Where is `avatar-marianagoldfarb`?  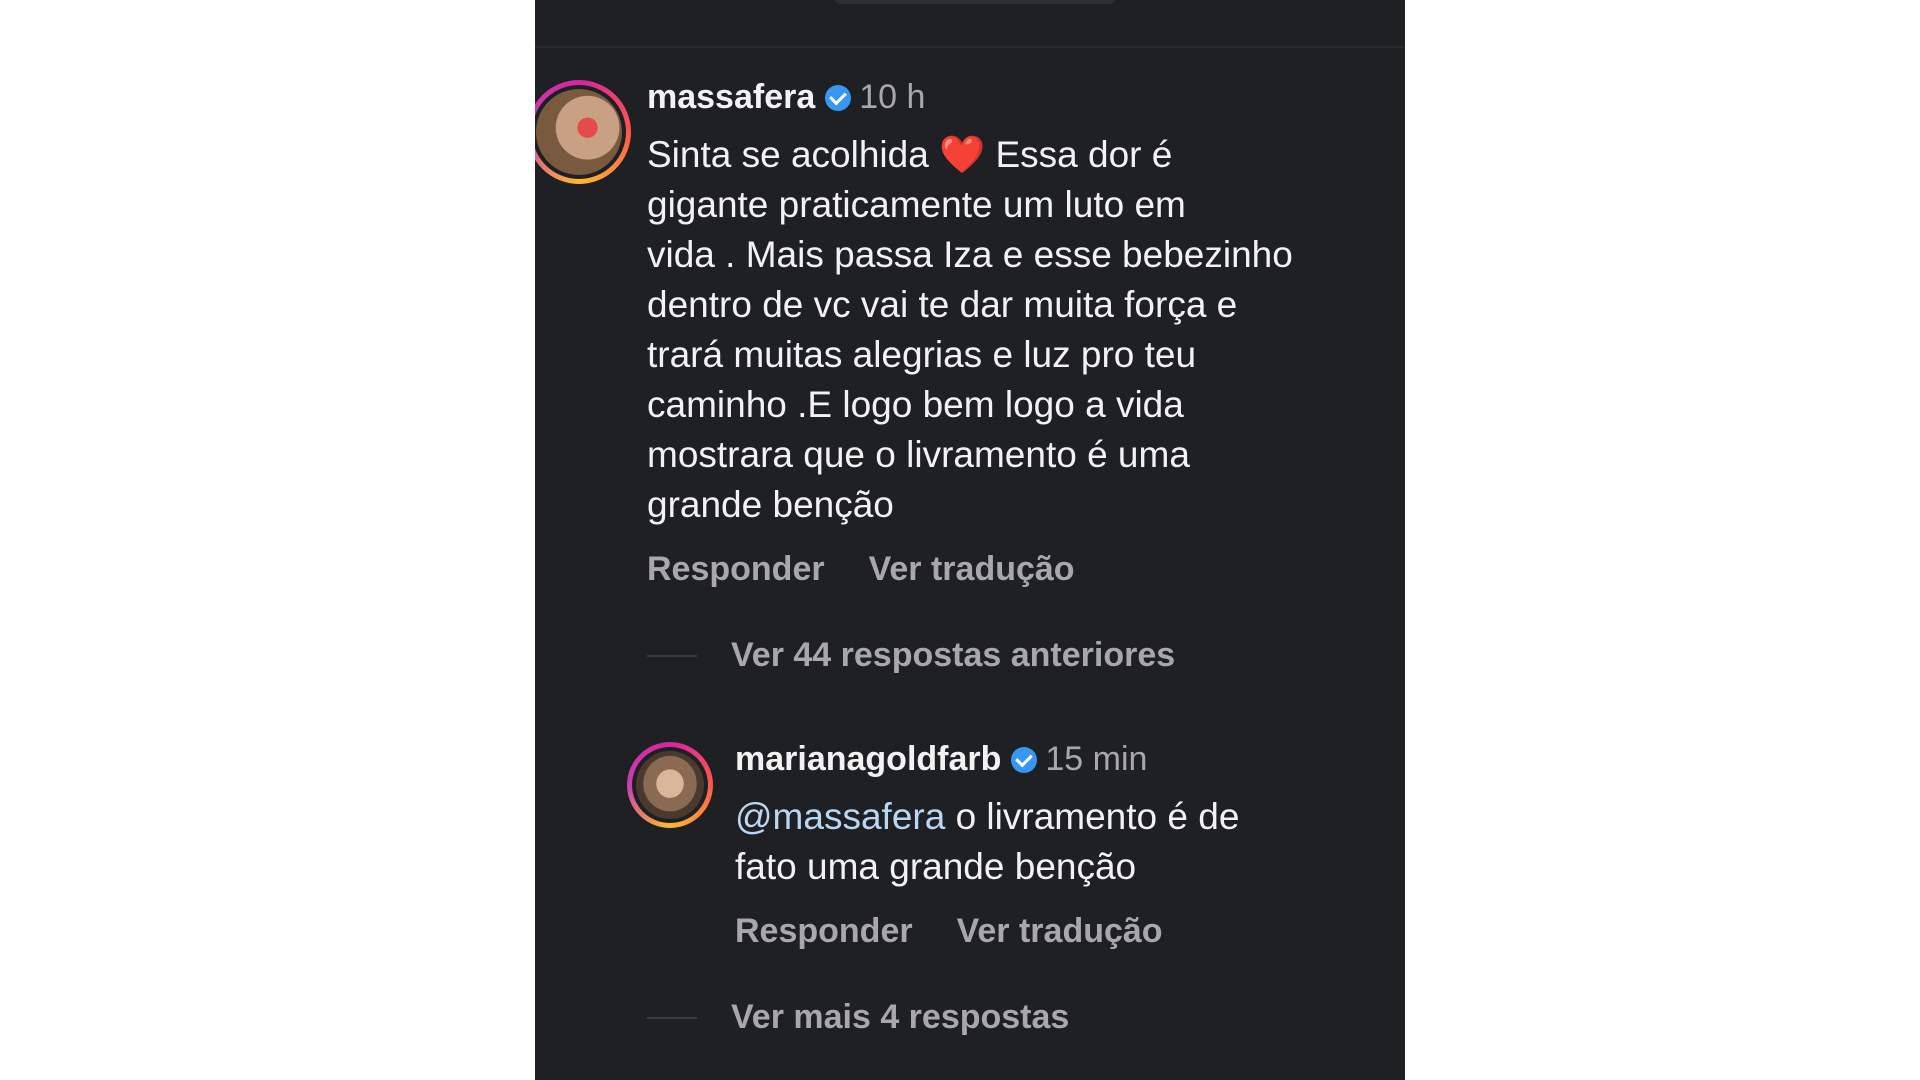
avatar-marianagoldfarb is located at coordinates (670, 785).